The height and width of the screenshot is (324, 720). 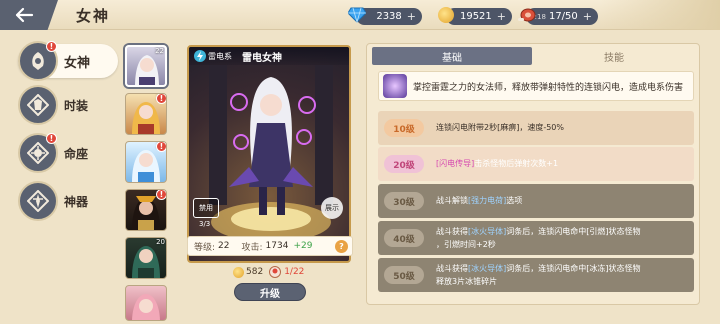 I want to click on level-bonus-row: 10级 连锁闪电附带2秒[麻痹]，速度-50%, so click(x=536, y=128).